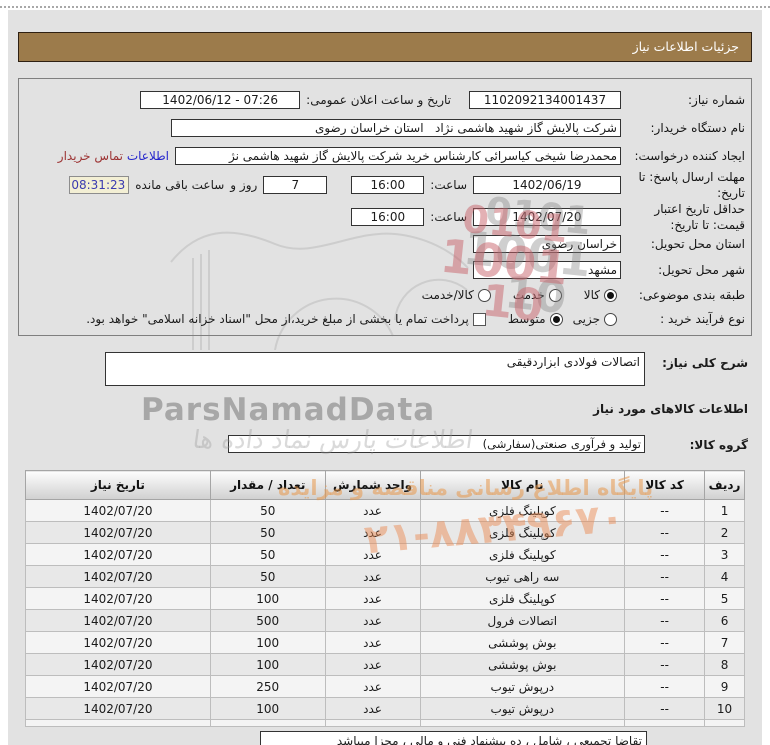  Describe the element at coordinates (724, 620) in the screenshot. I see `table-cell: 6` at that location.